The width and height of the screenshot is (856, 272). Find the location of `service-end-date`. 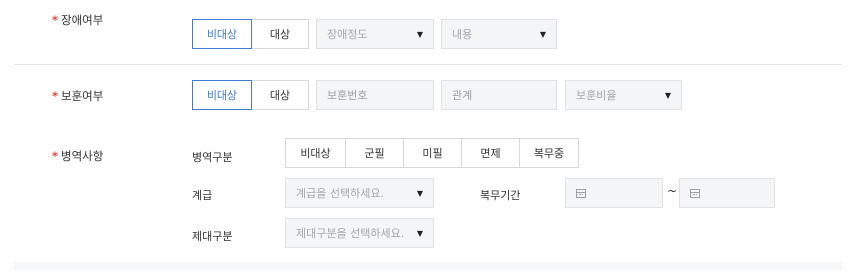

service-end-date is located at coordinates (727, 193).